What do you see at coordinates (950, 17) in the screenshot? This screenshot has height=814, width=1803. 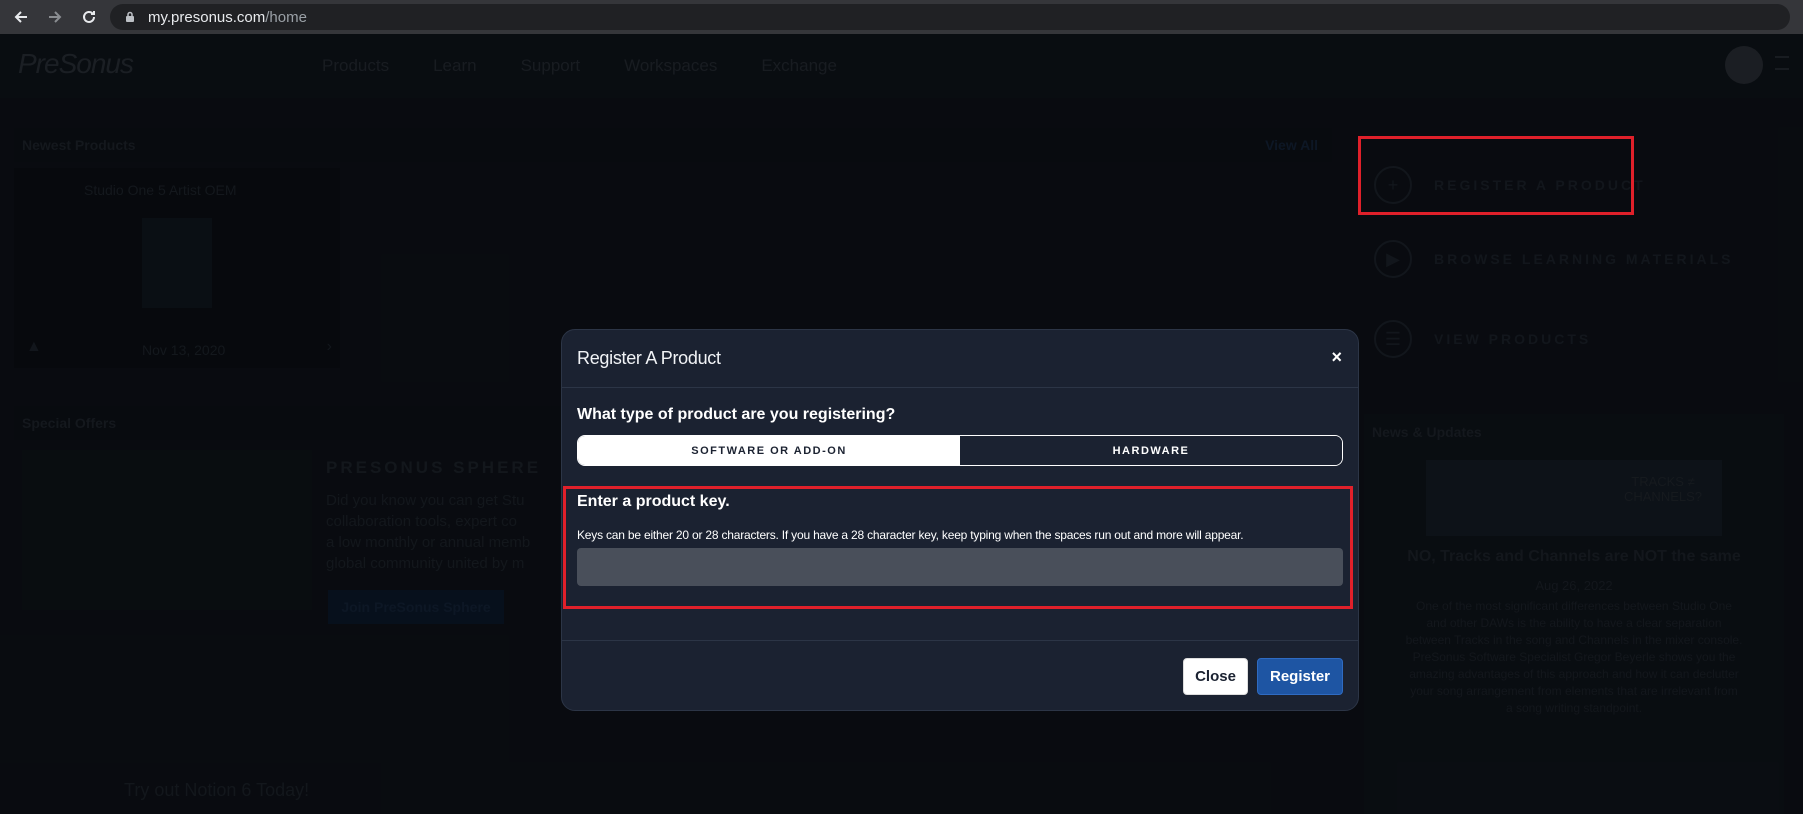 I see `address-bar: my.presonus.com/home` at bounding box center [950, 17].